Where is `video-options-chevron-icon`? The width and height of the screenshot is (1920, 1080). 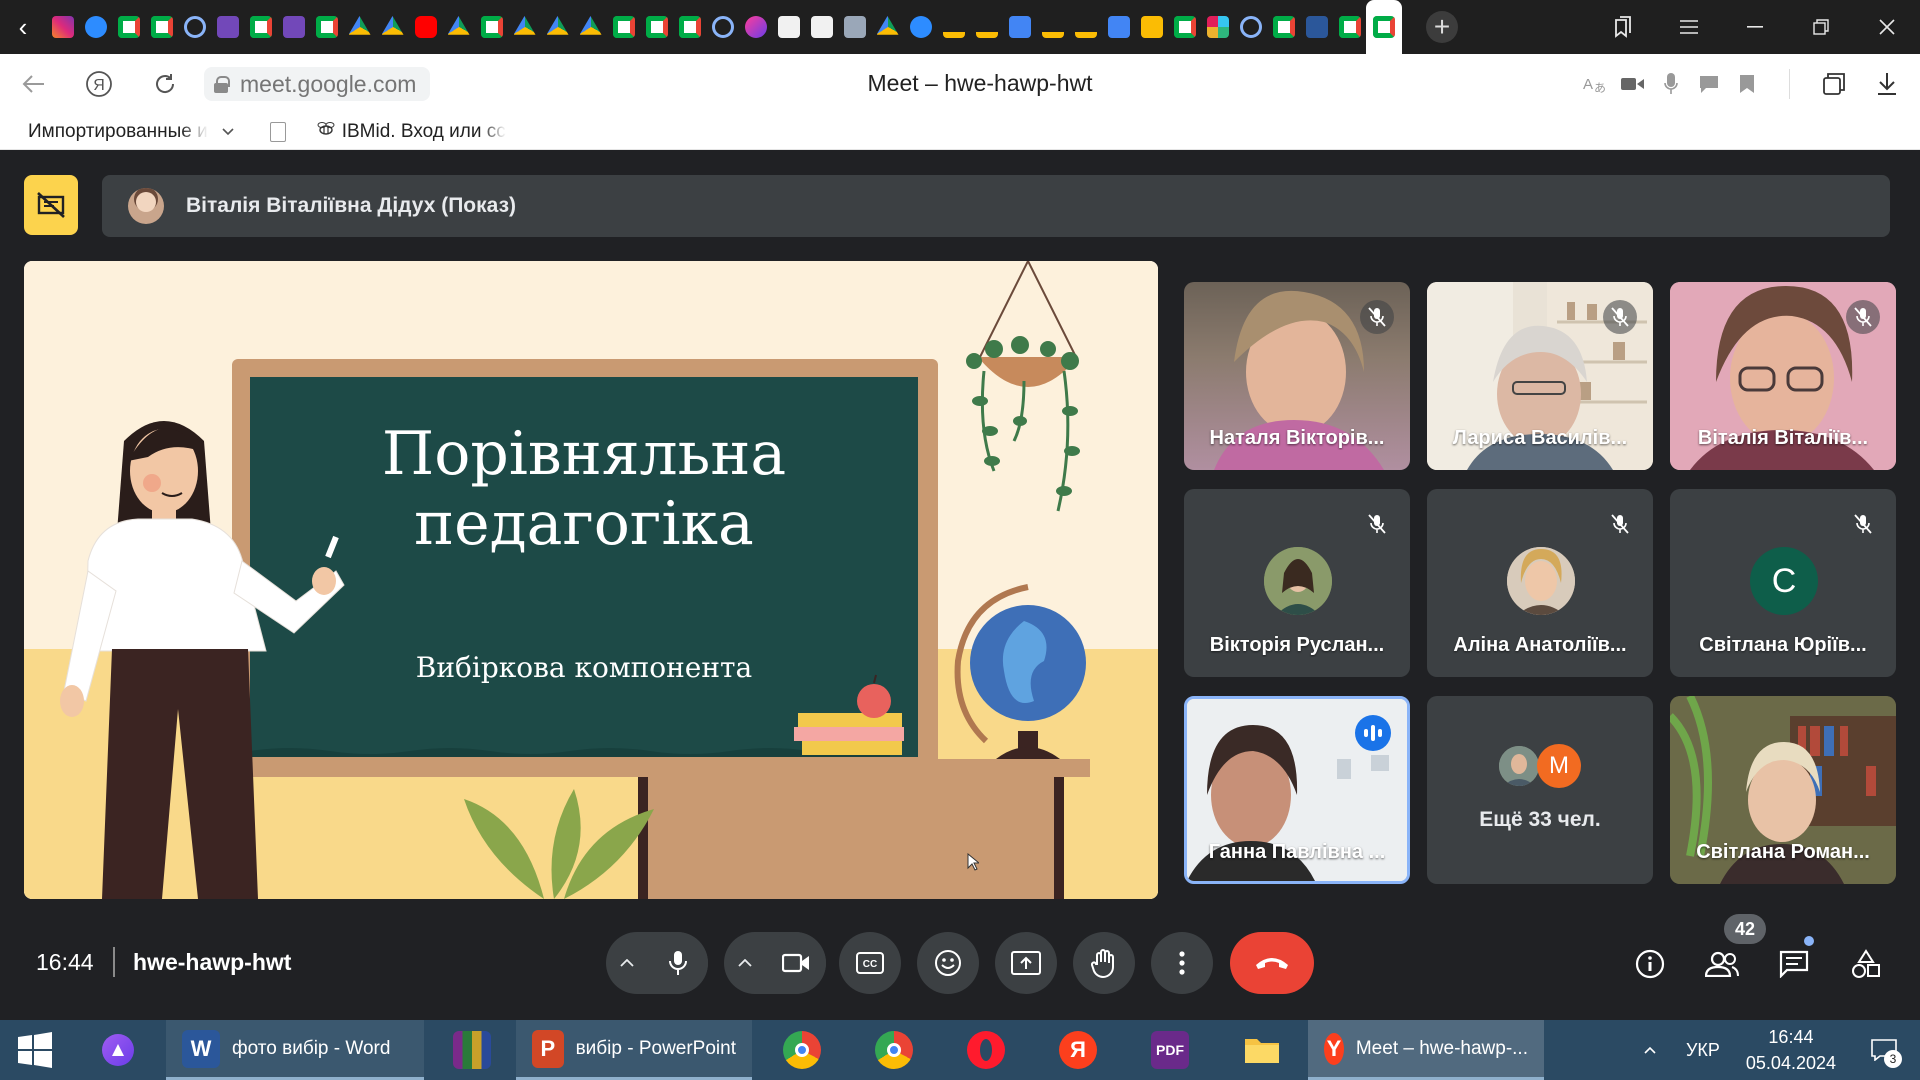
video-options-chevron-icon is located at coordinates (744, 963).